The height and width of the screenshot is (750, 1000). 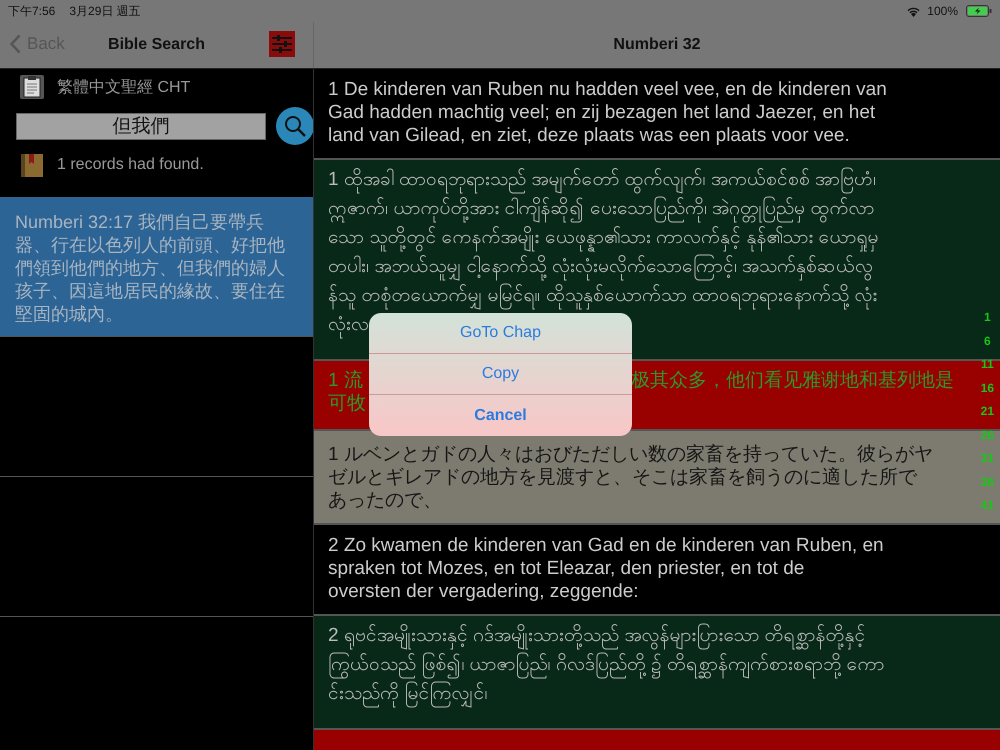 What do you see at coordinates (987, 368) in the screenshot?
I see `verse-index-number: 11` at bounding box center [987, 368].